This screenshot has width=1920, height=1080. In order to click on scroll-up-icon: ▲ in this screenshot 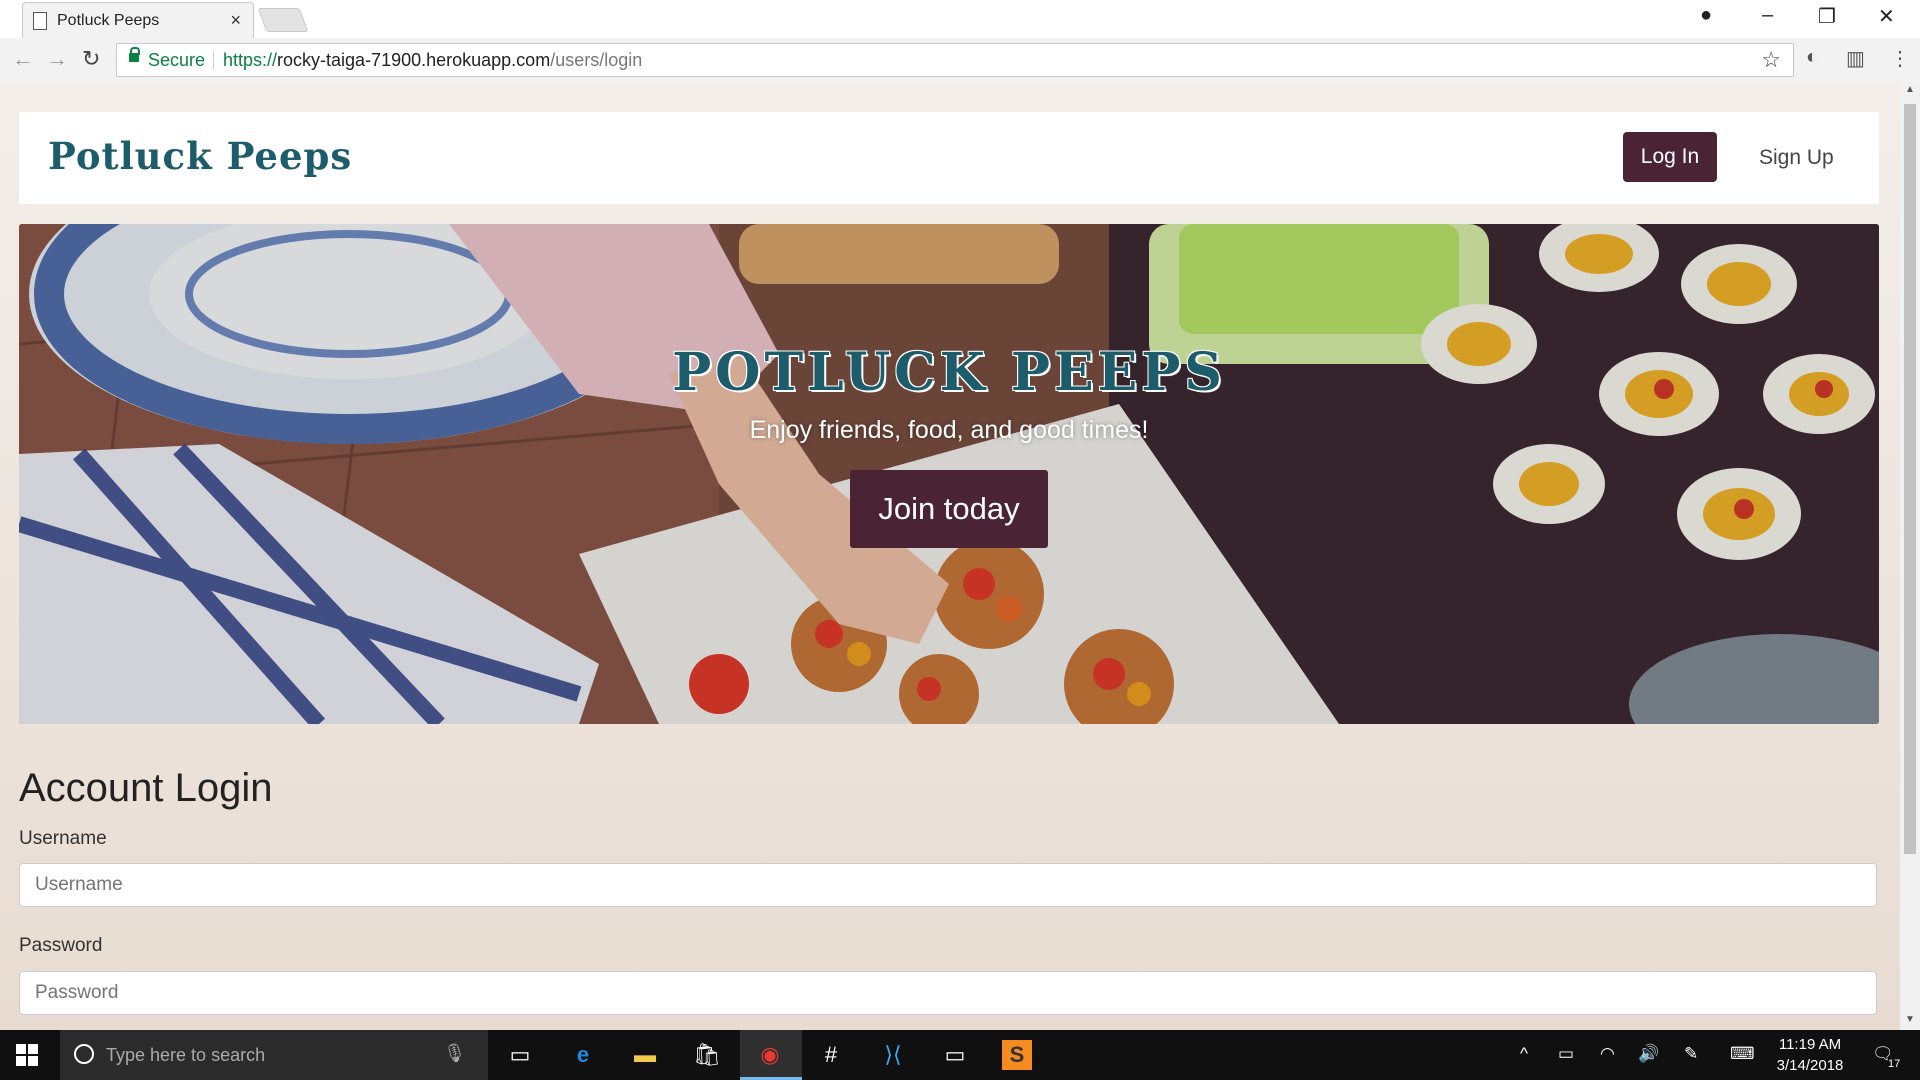, I will do `click(1910, 89)`.